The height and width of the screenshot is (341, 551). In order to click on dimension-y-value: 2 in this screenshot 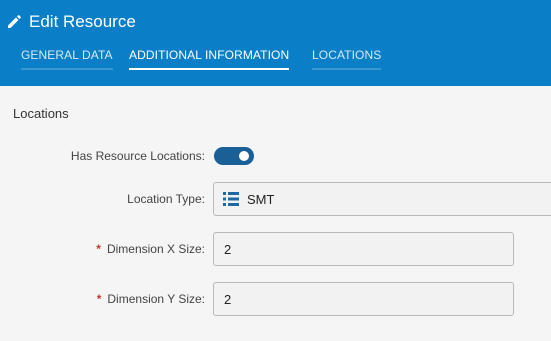, I will do `click(228, 299)`.